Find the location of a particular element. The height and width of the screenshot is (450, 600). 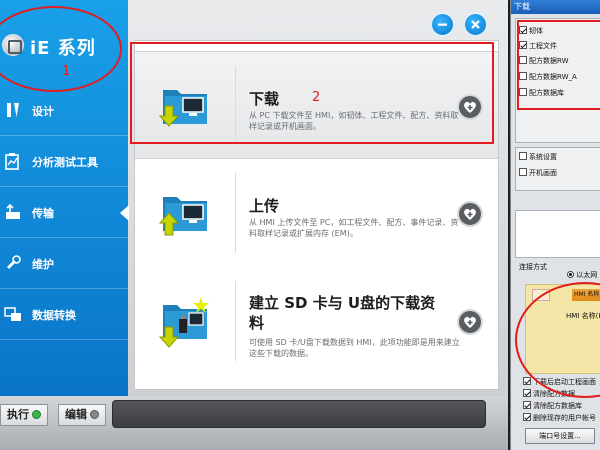

checkbox-delete-accounts: 删除现存的用户帐号 is located at coordinates (559, 419).